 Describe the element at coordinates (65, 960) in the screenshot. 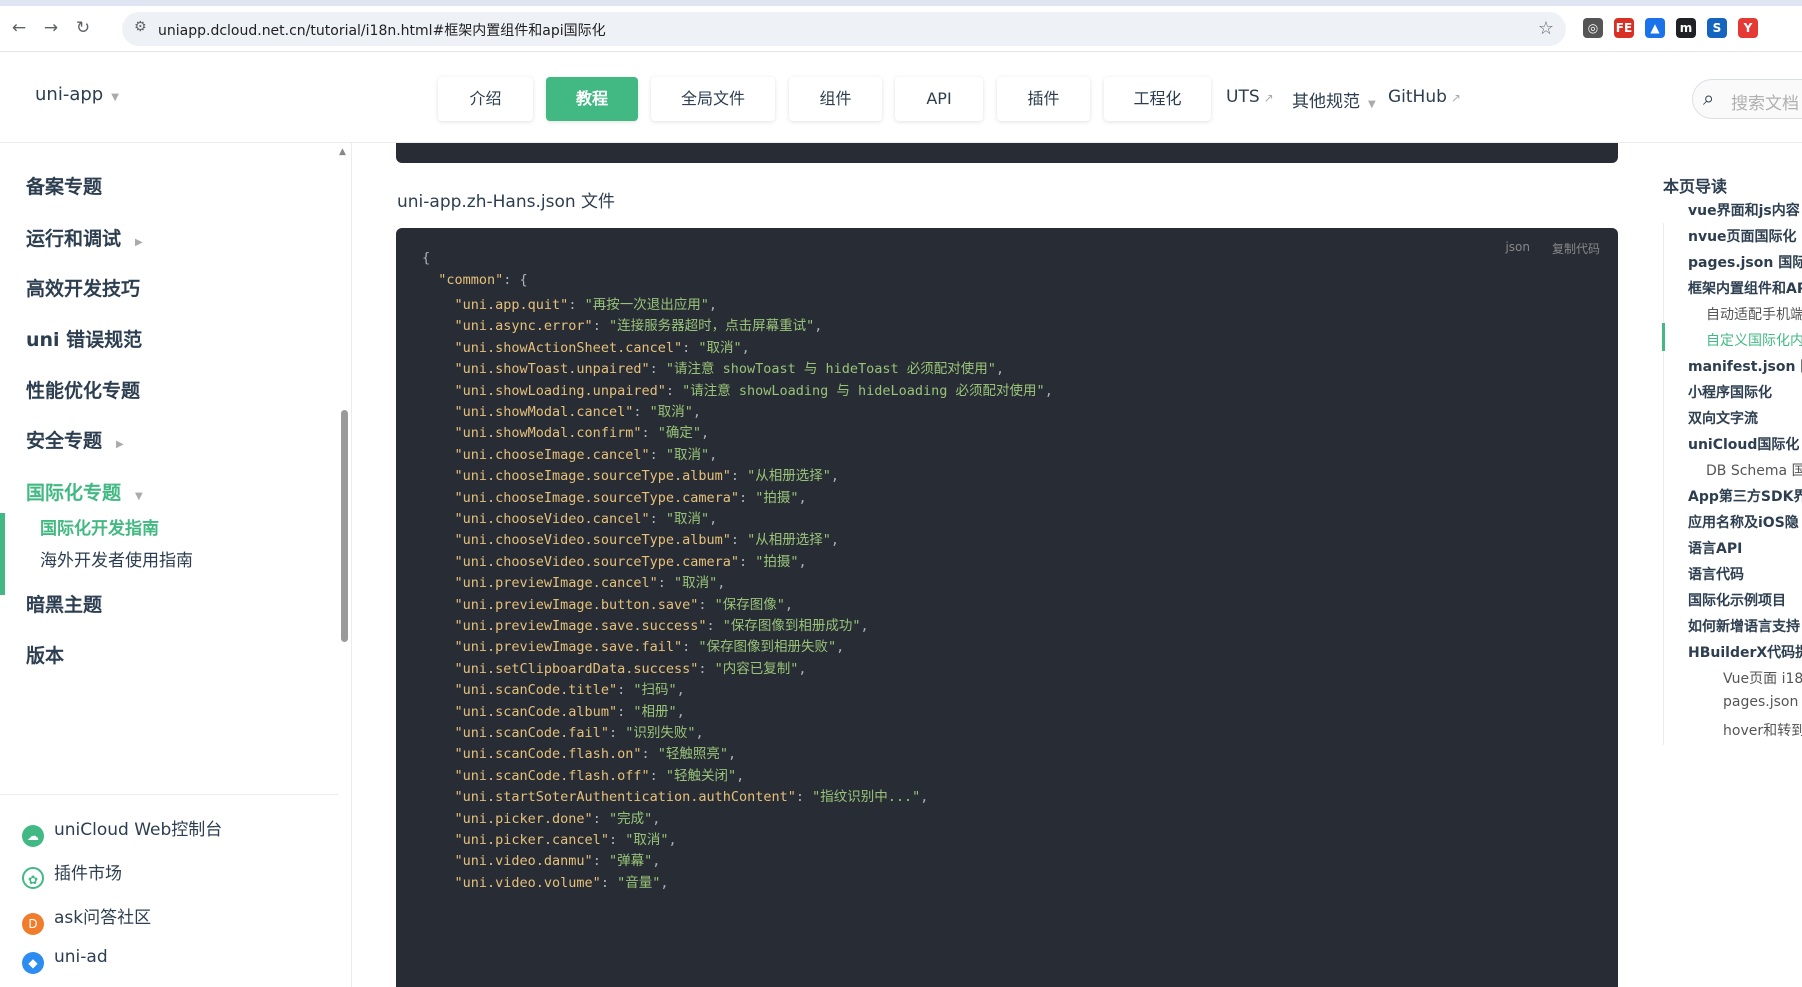

I see `sidebar-link-uni-ad: ◆ uni-ad` at that location.